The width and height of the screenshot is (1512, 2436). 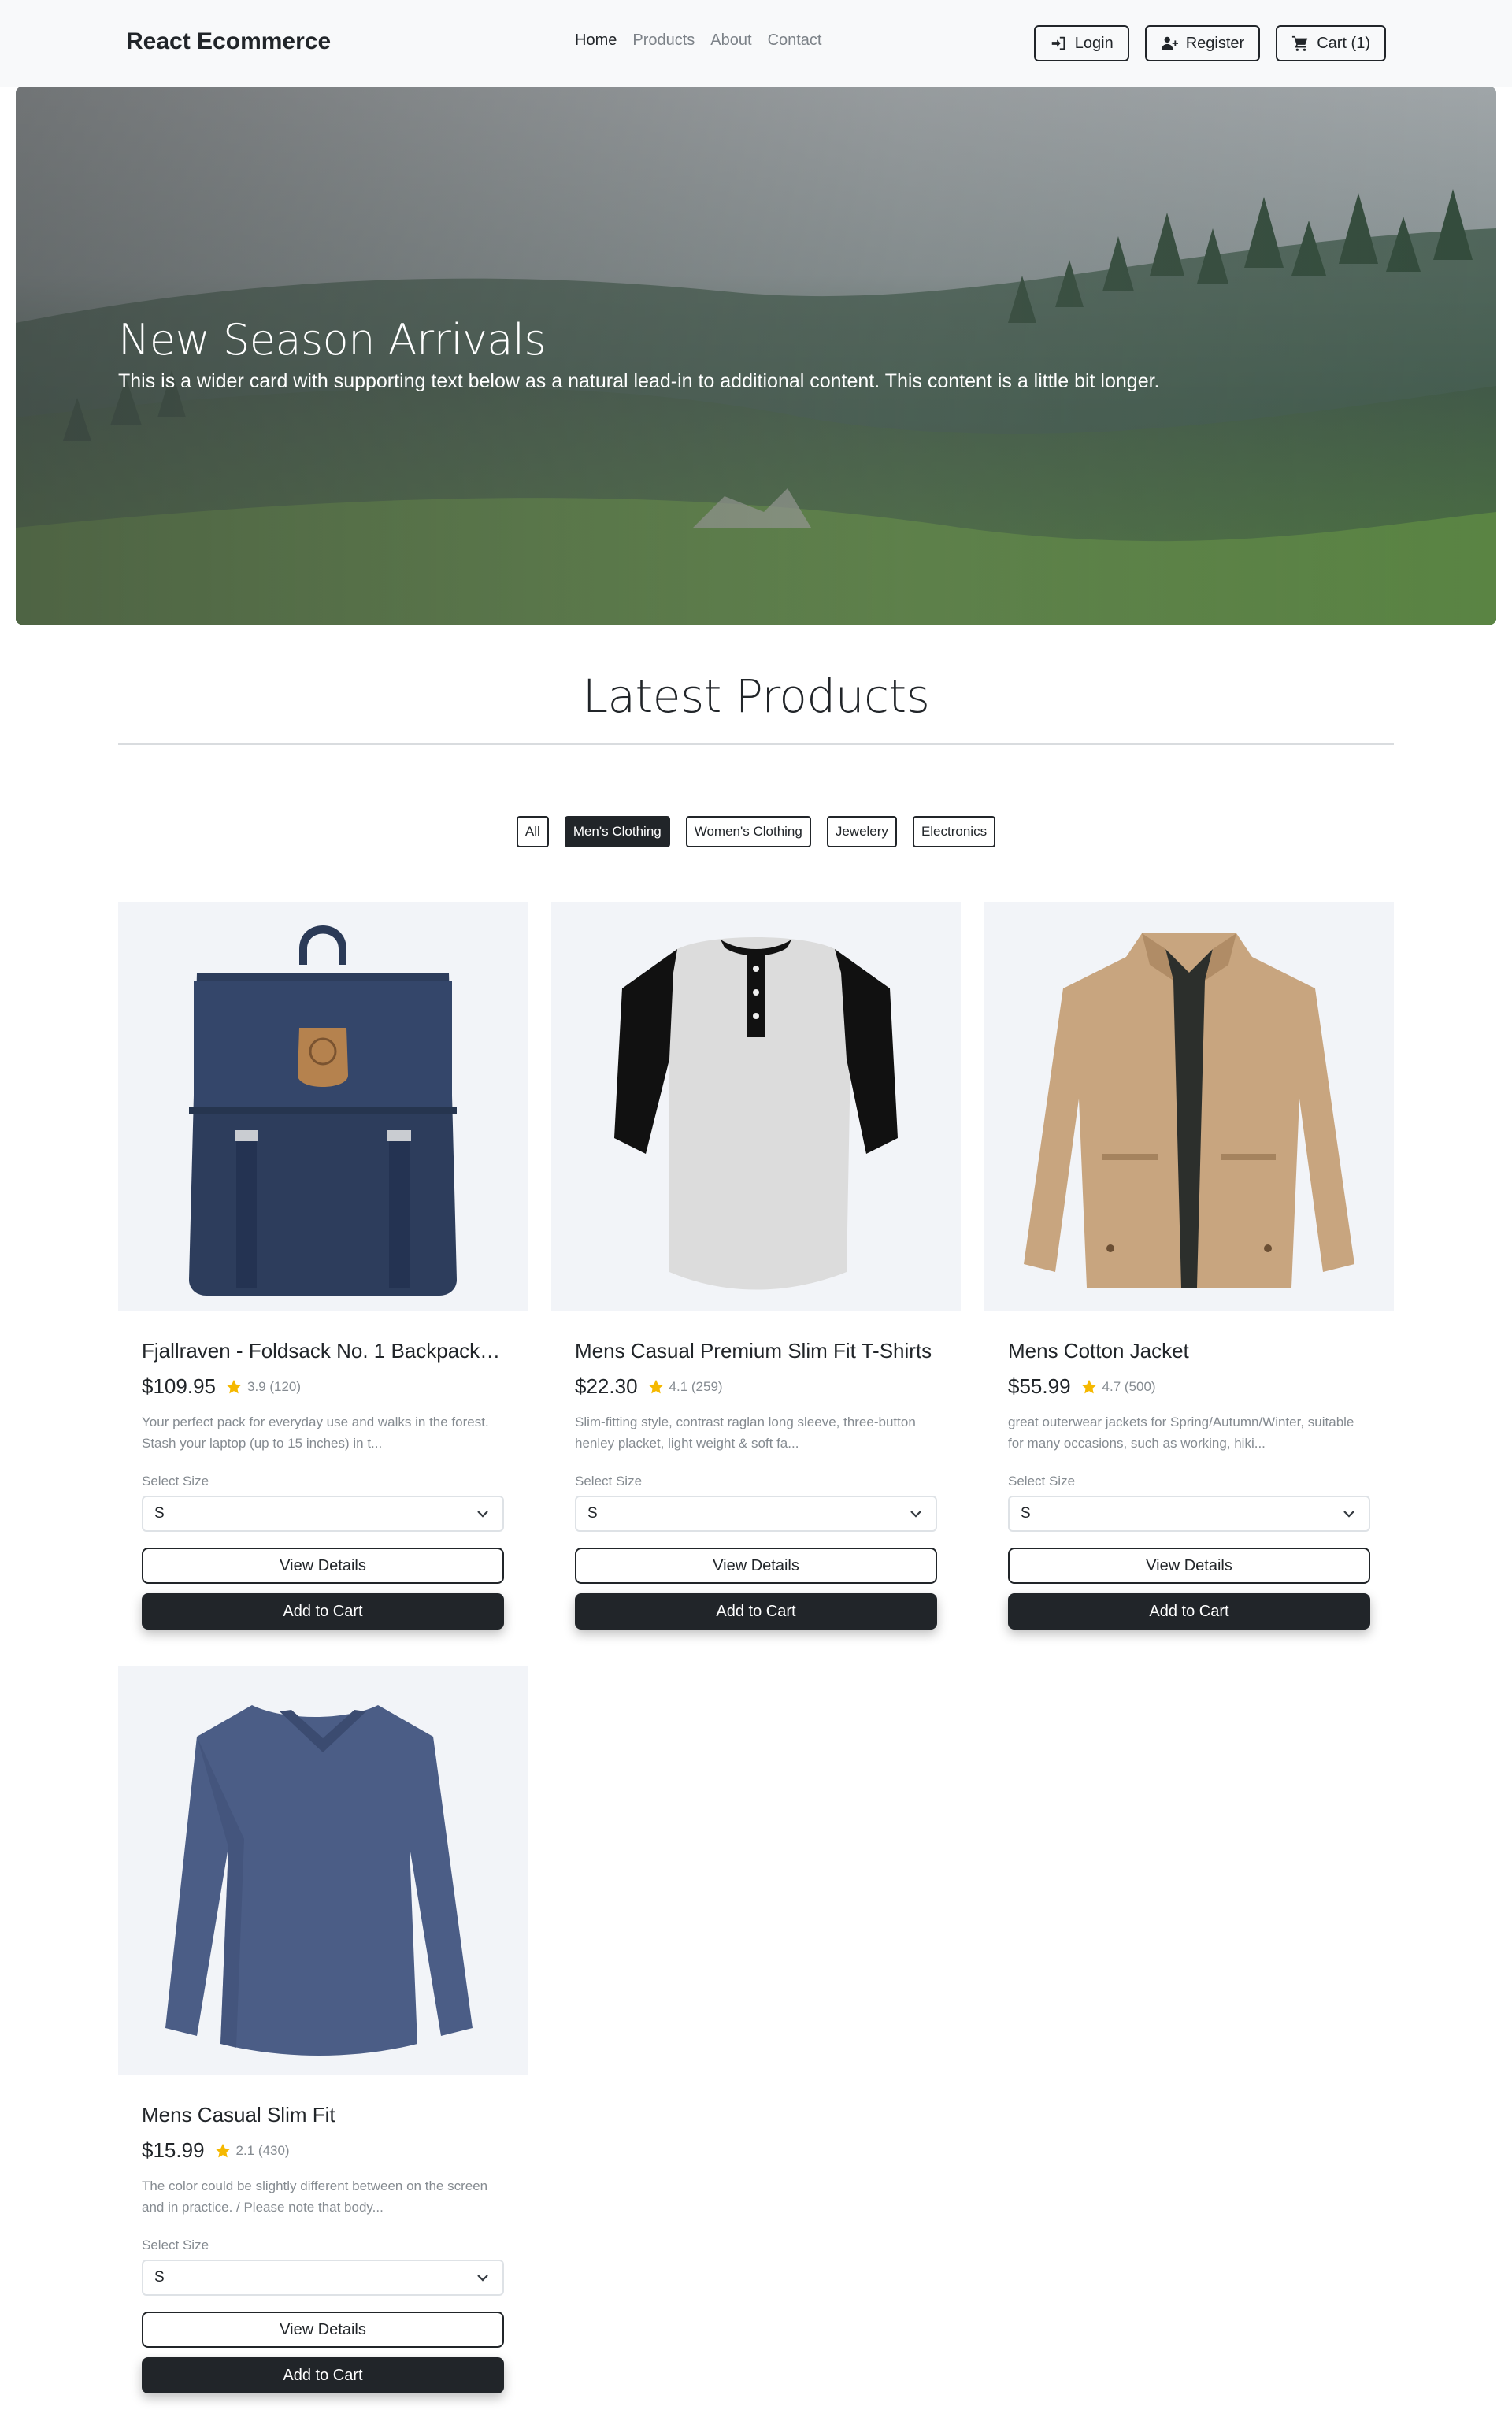 What do you see at coordinates (323, 2115) in the screenshot?
I see `product-title: Mens Casual Slim Fit` at bounding box center [323, 2115].